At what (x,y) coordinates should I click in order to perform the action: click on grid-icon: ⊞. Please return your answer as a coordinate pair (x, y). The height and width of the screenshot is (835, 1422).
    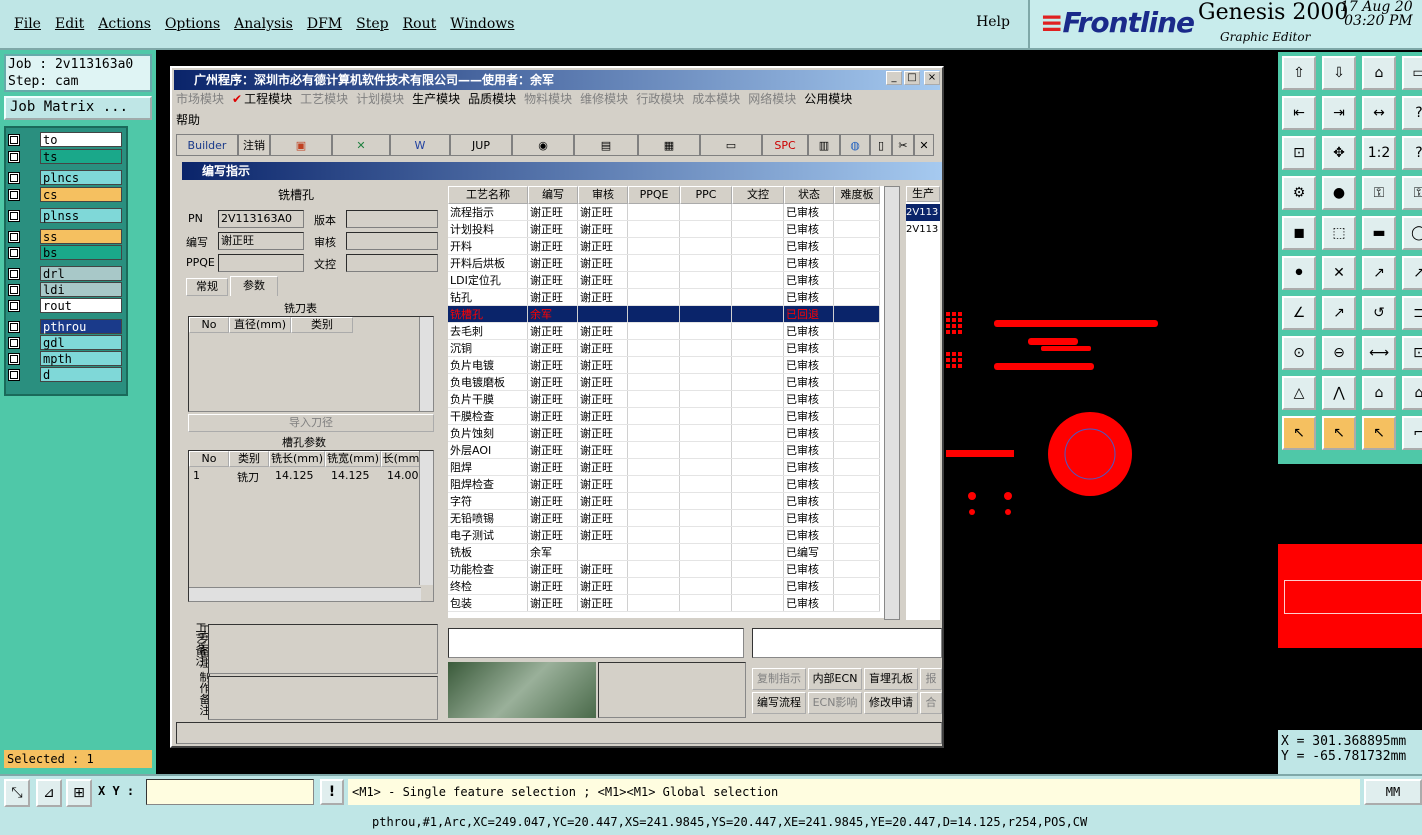
    Looking at the image, I should click on (79, 793).